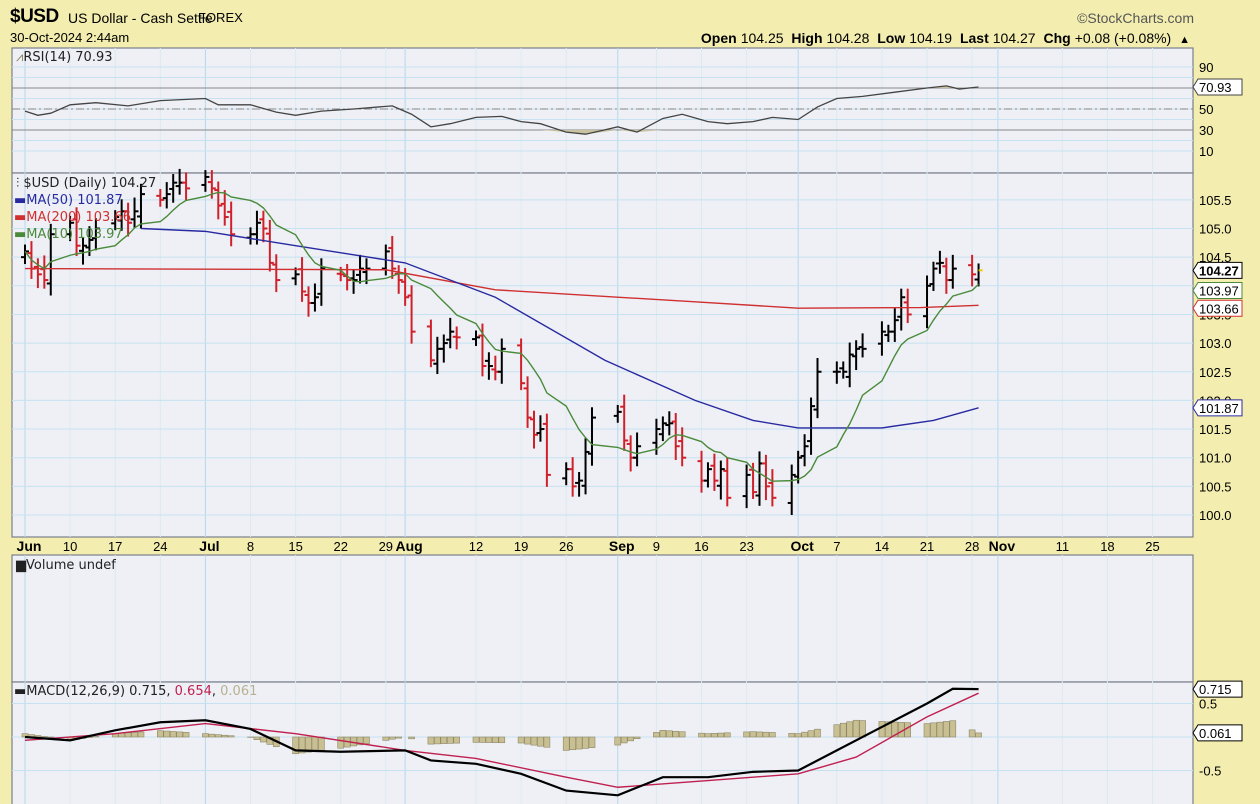 The width and height of the screenshot is (1260, 804). Describe the element at coordinates (1215, 486) in the screenshot. I see `price-y-tick: 100.5` at that location.